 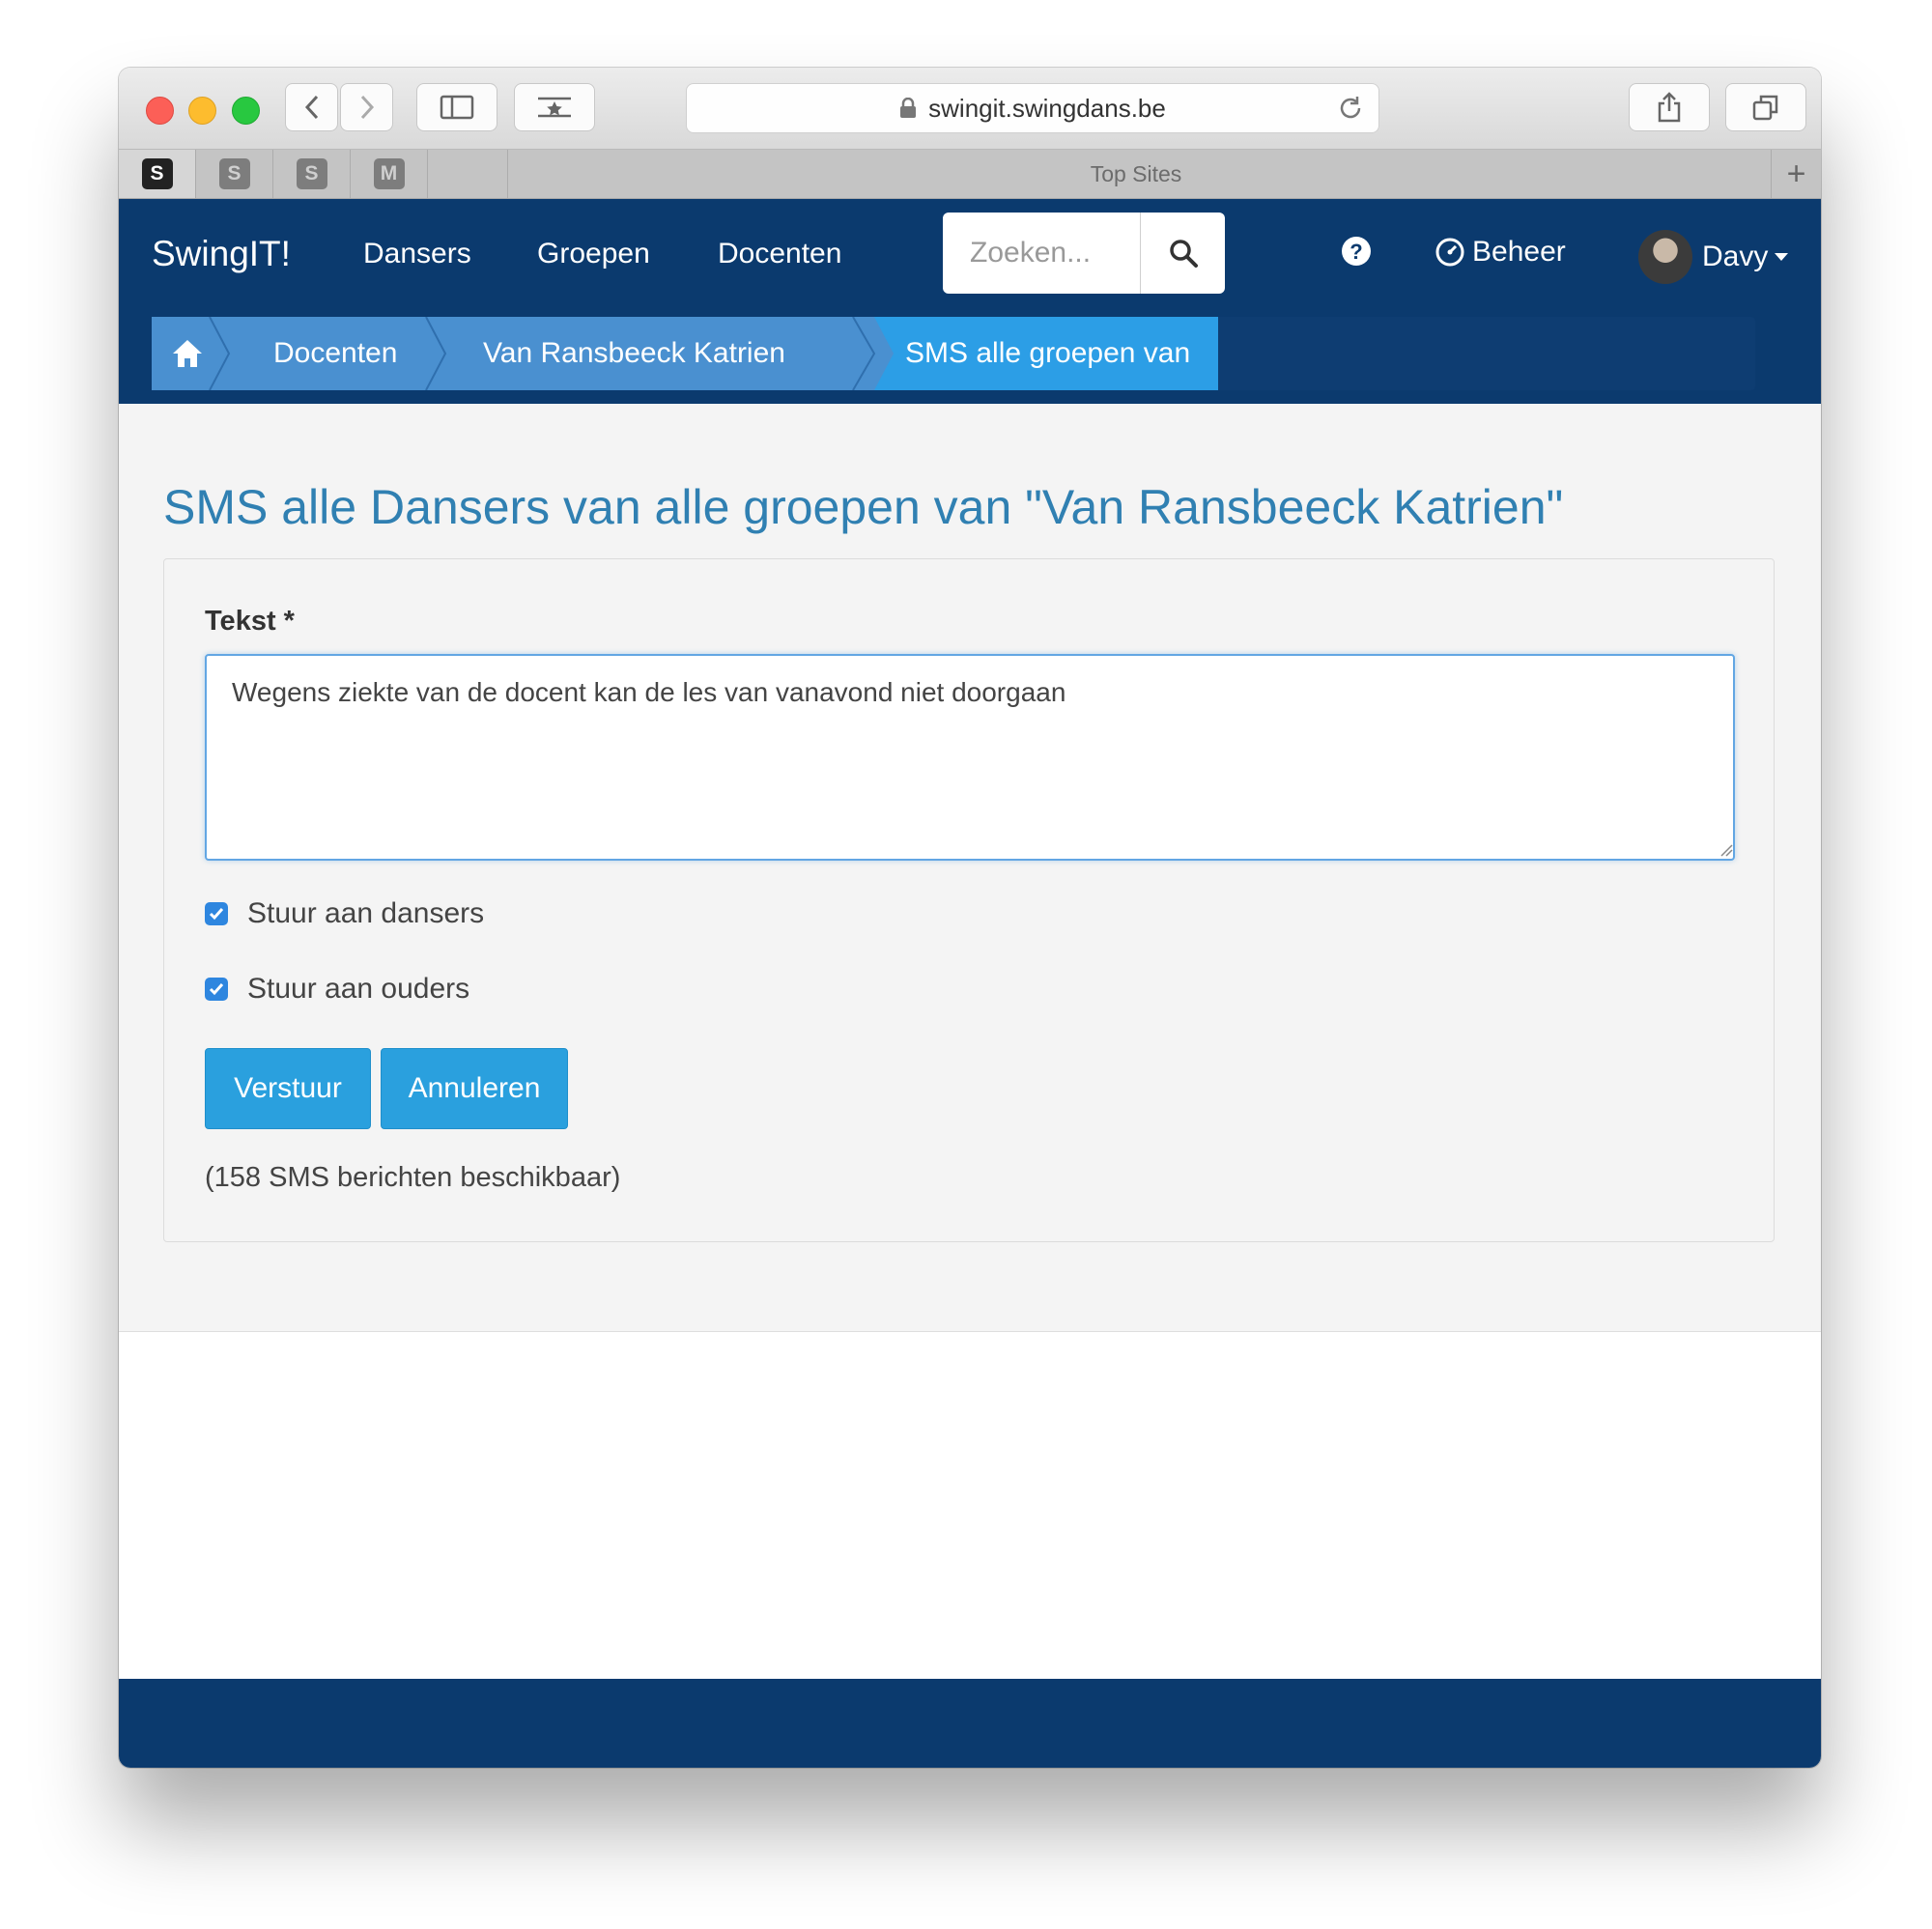 I want to click on breadcrumb-item-current: SMS alle groepen van, so click(x=1048, y=353).